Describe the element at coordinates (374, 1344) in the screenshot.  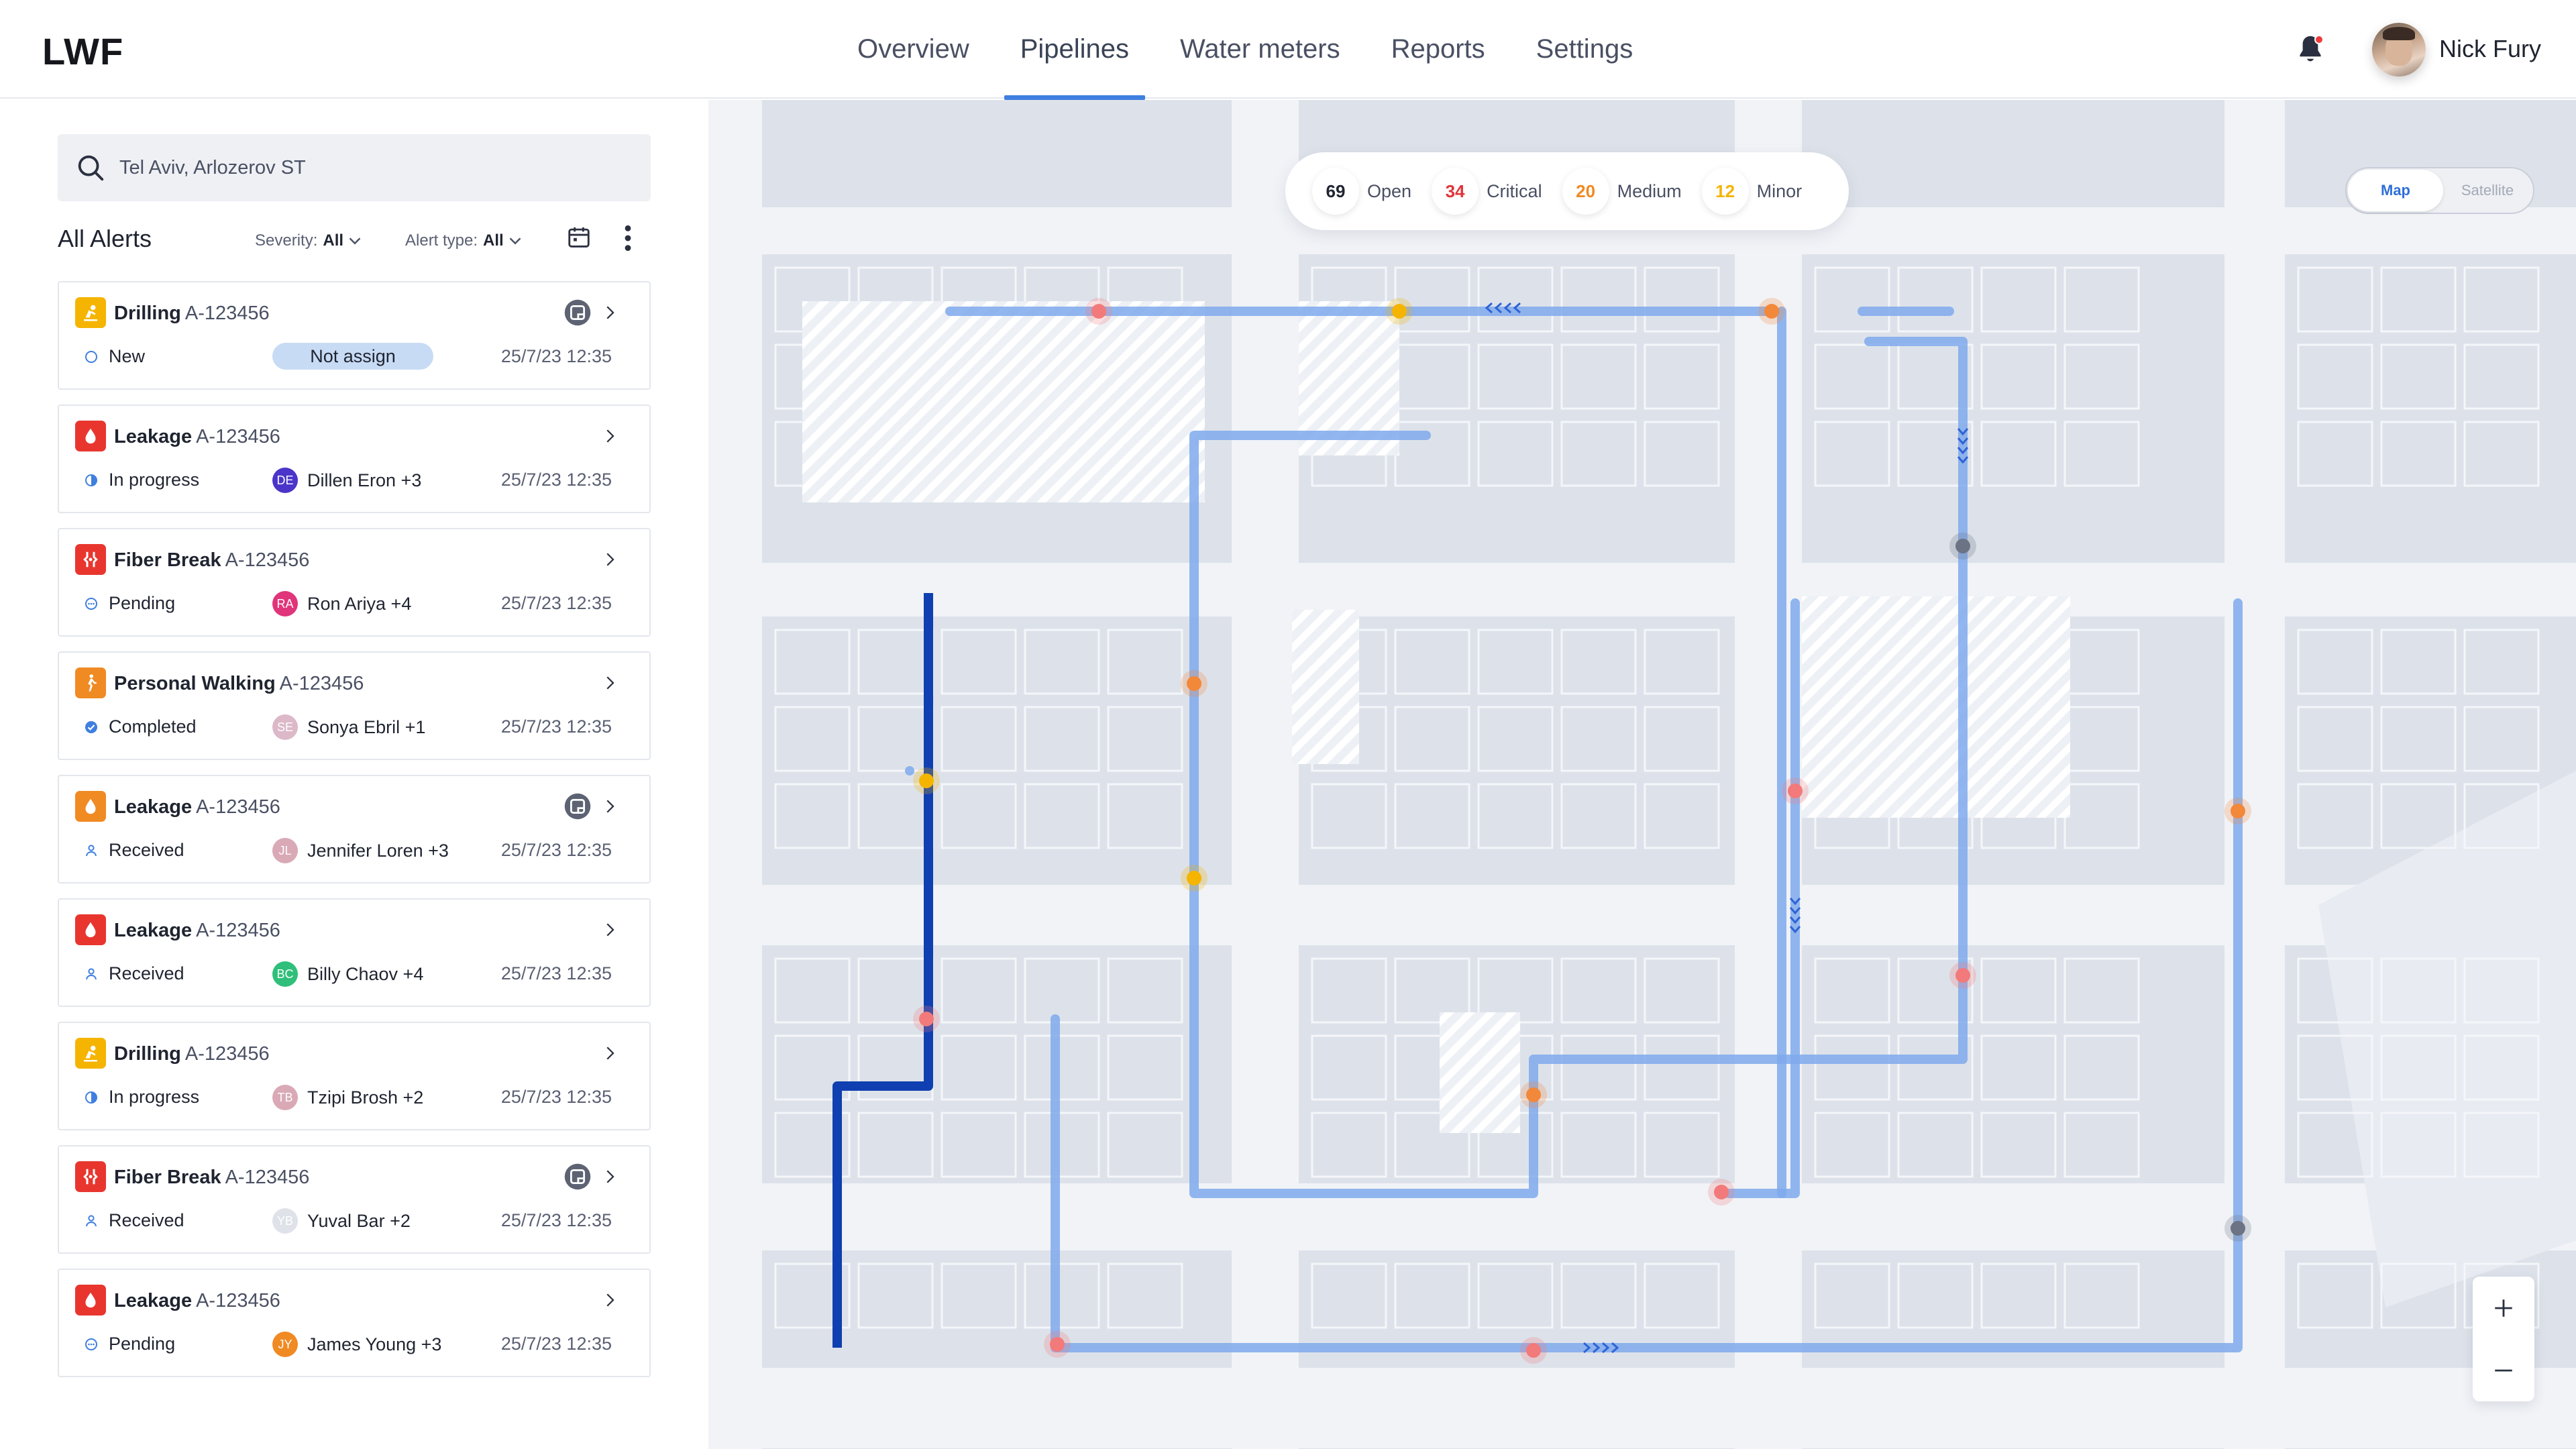
I see `assignee-name: James Young +3` at that location.